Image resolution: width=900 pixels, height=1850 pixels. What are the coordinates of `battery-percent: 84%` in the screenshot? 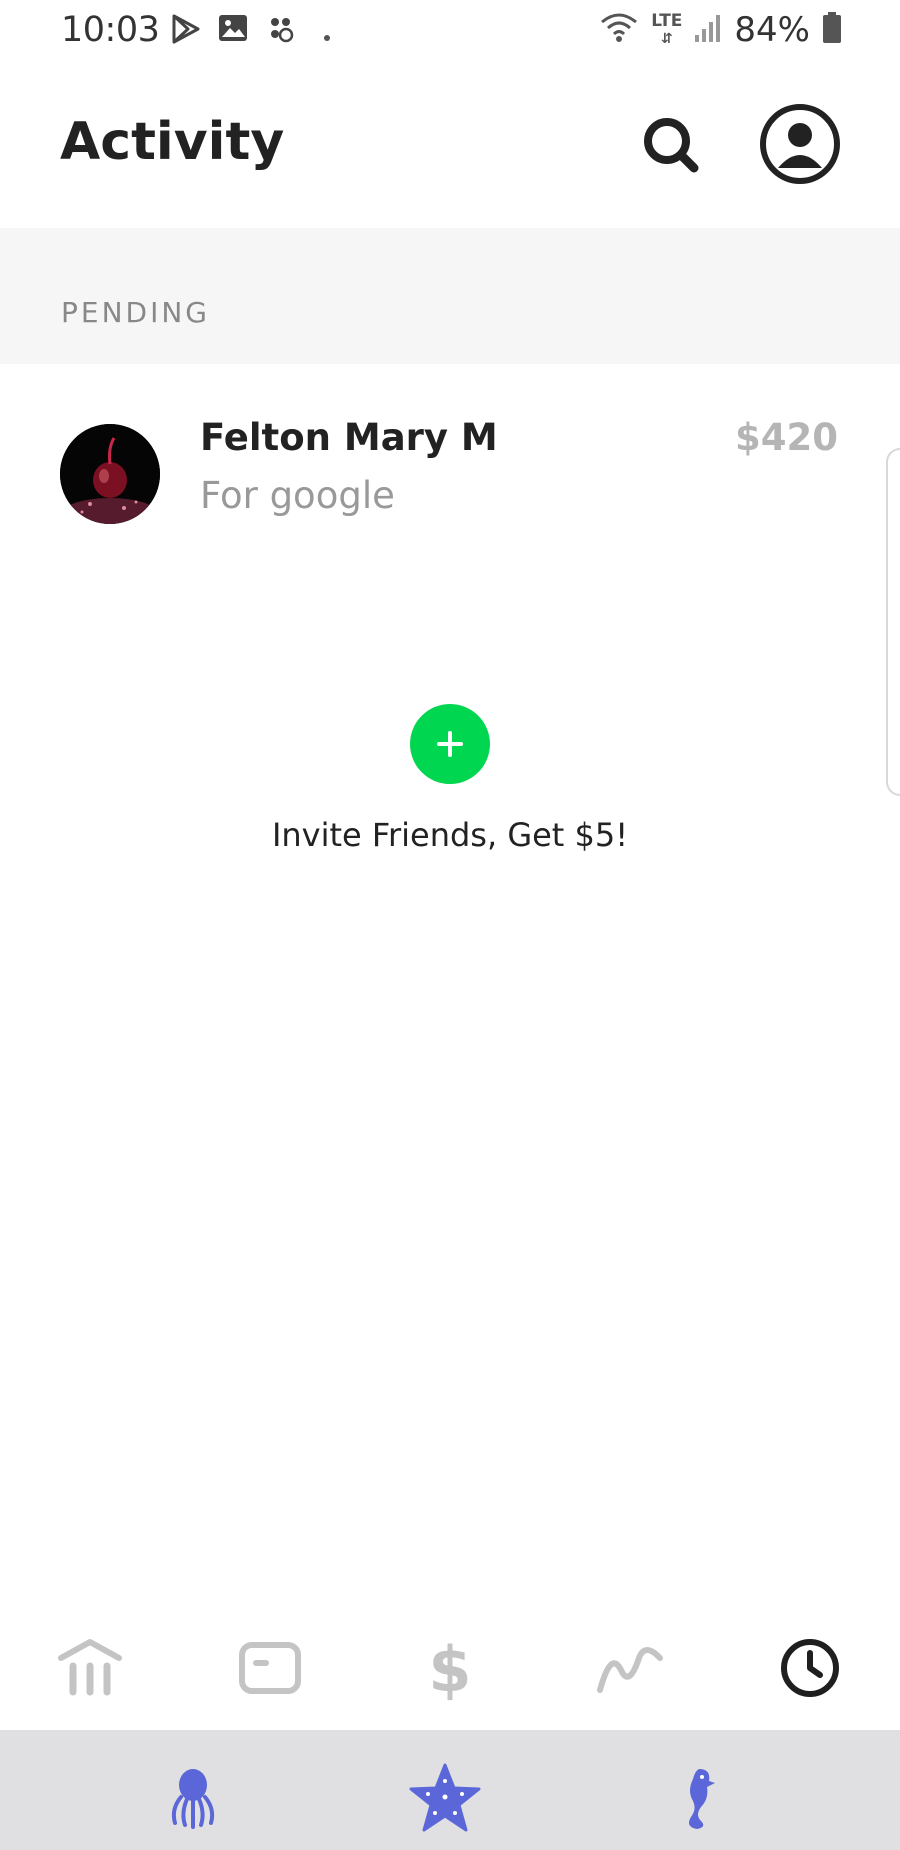 It's located at (772, 30).